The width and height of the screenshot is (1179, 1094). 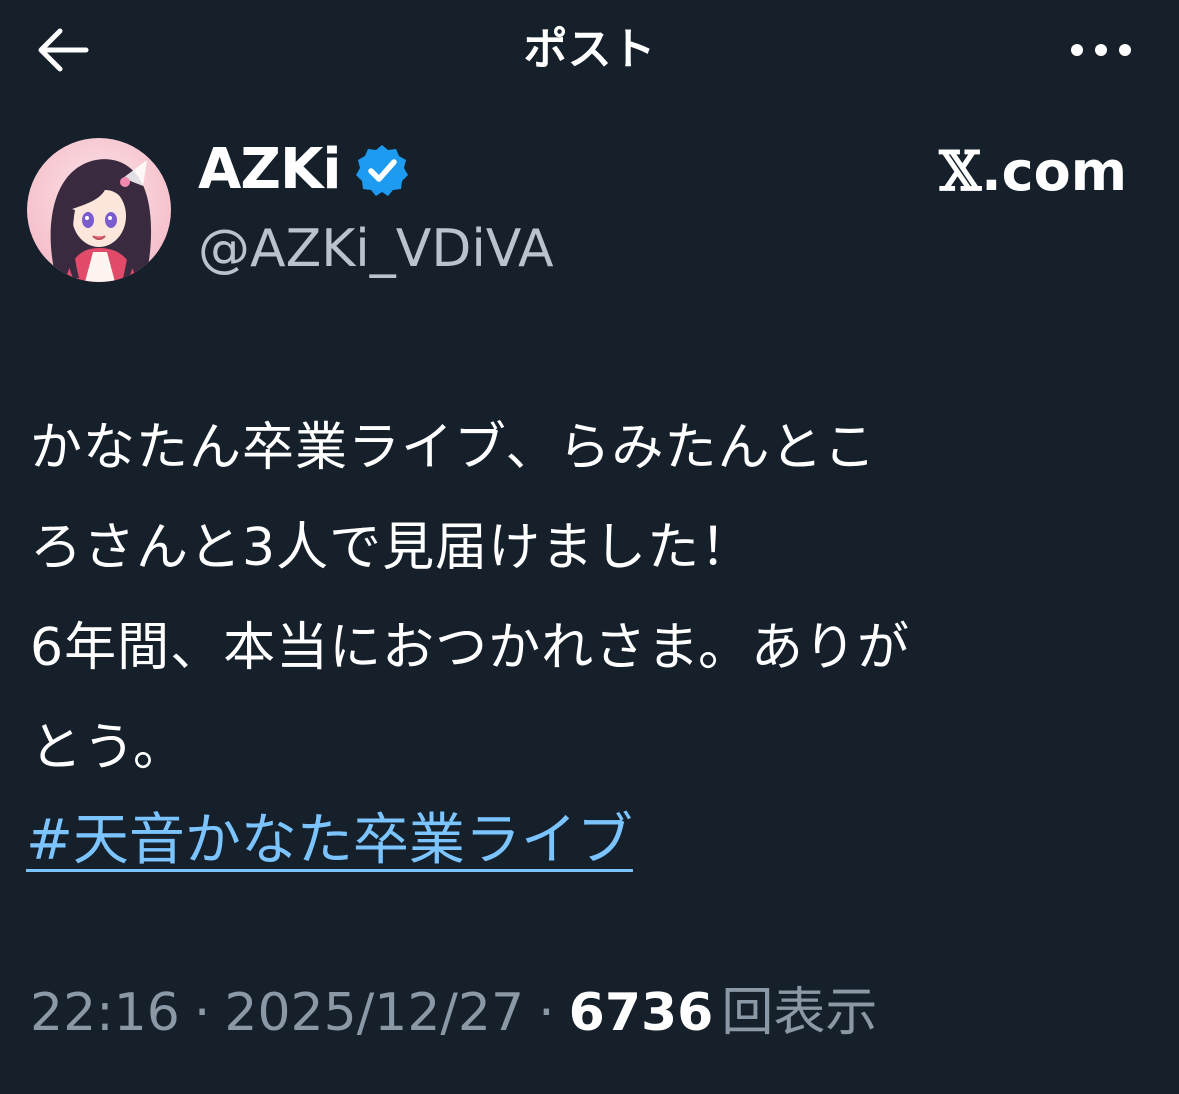 What do you see at coordinates (376, 249) in the screenshot?
I see `author-handle: @AZKi_VDiVA` at bounding box center [376, 249].